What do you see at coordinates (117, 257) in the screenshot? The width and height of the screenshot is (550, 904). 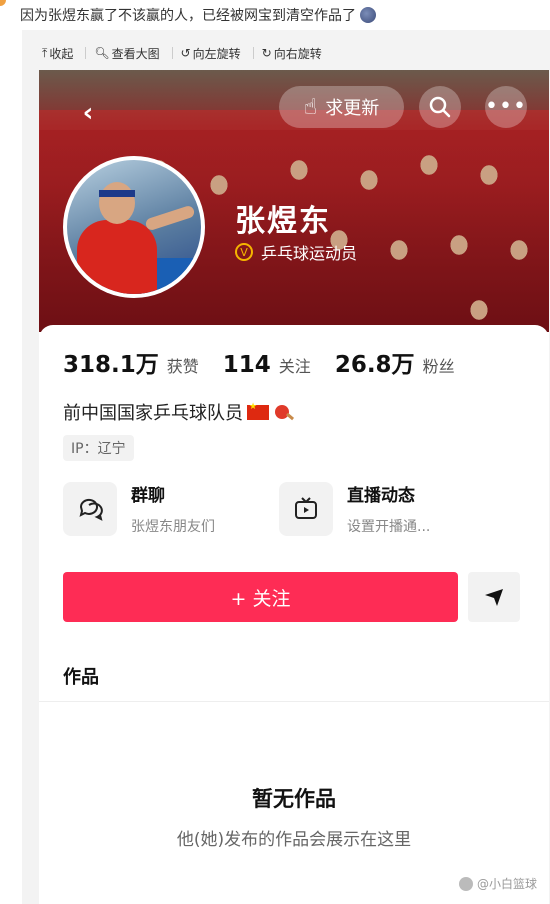 I see `player-body` at bounding box center [117, 257].